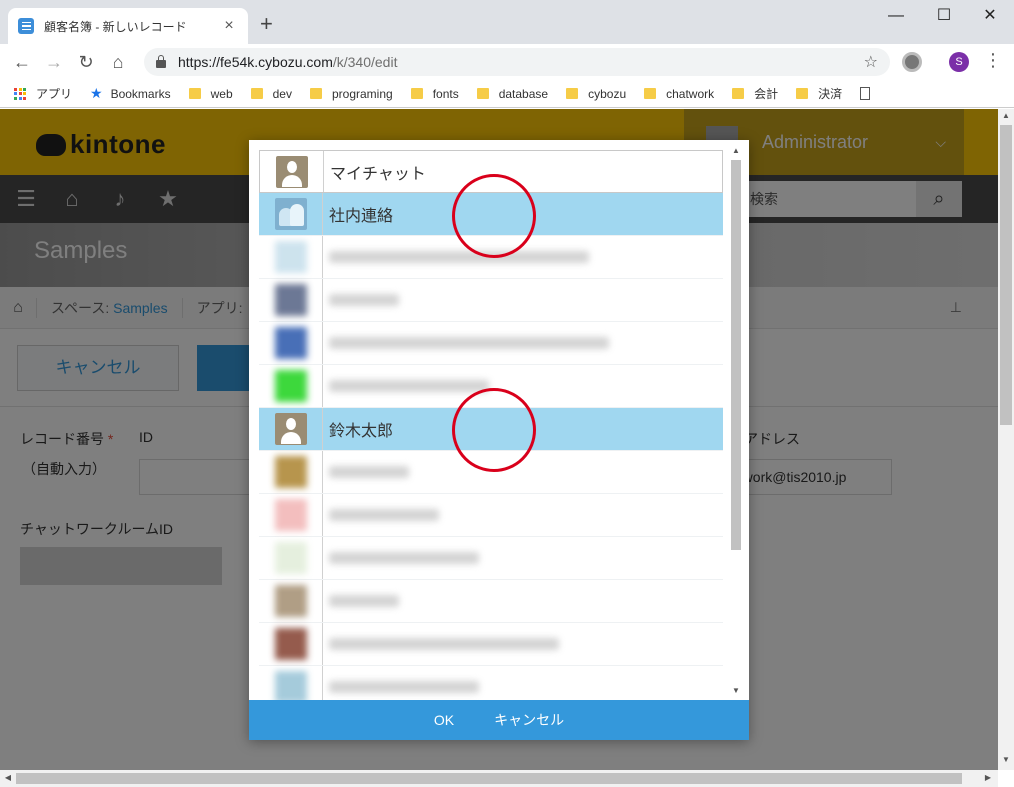 Image resolution: width=1014 pixels, height=787 pixels. I want to click on page-vertical-scroll-thumb, so click(1006, 275).